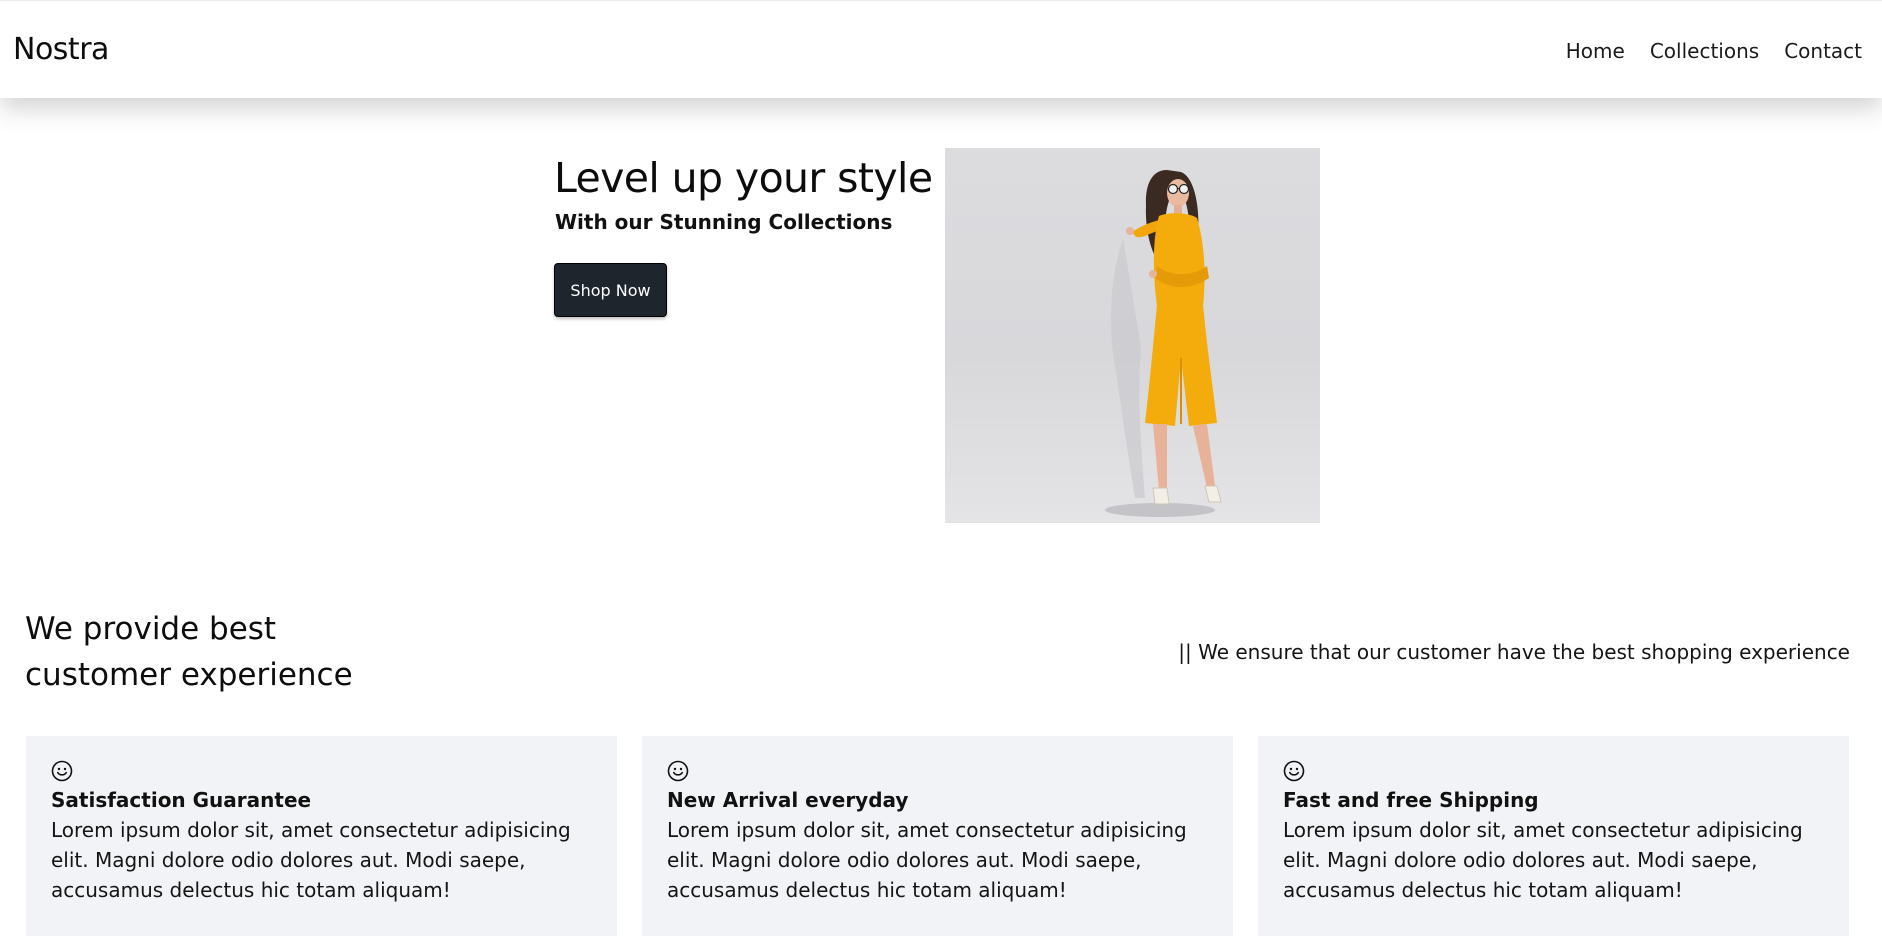  What do you see at coordinates (61, 50) in the screenshot?
I see `brand-logo: Nostra` at bounding box center [61, 50].